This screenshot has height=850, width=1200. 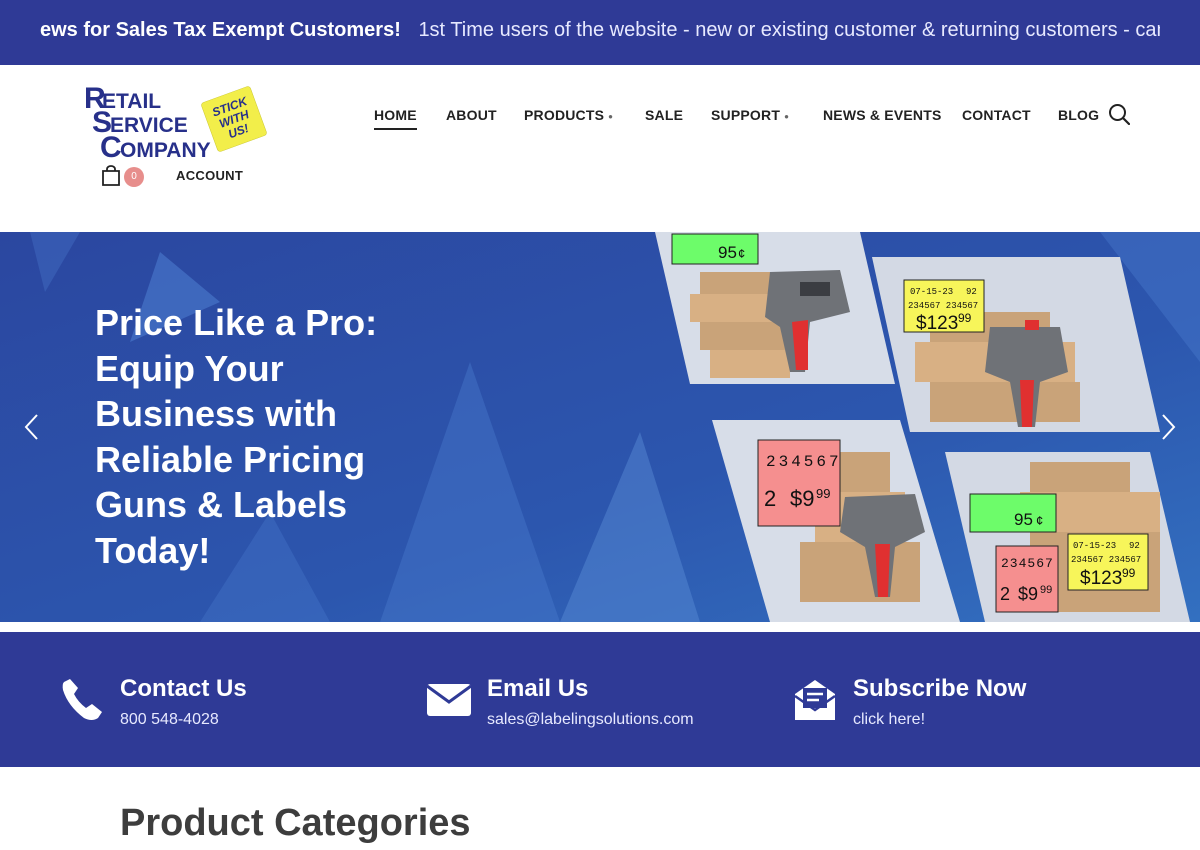 I want to click on nav-sale: SALE, so click(x=664, y=115).